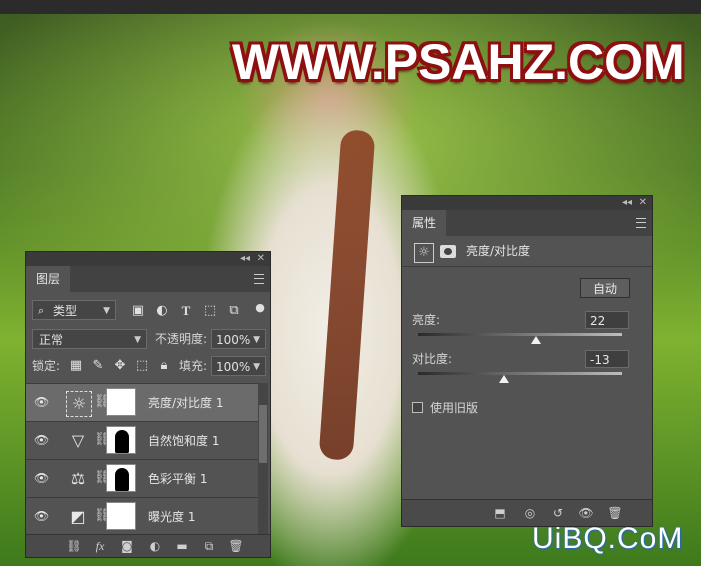  I want to click on tab-layers: 图层, so click(48, 279).